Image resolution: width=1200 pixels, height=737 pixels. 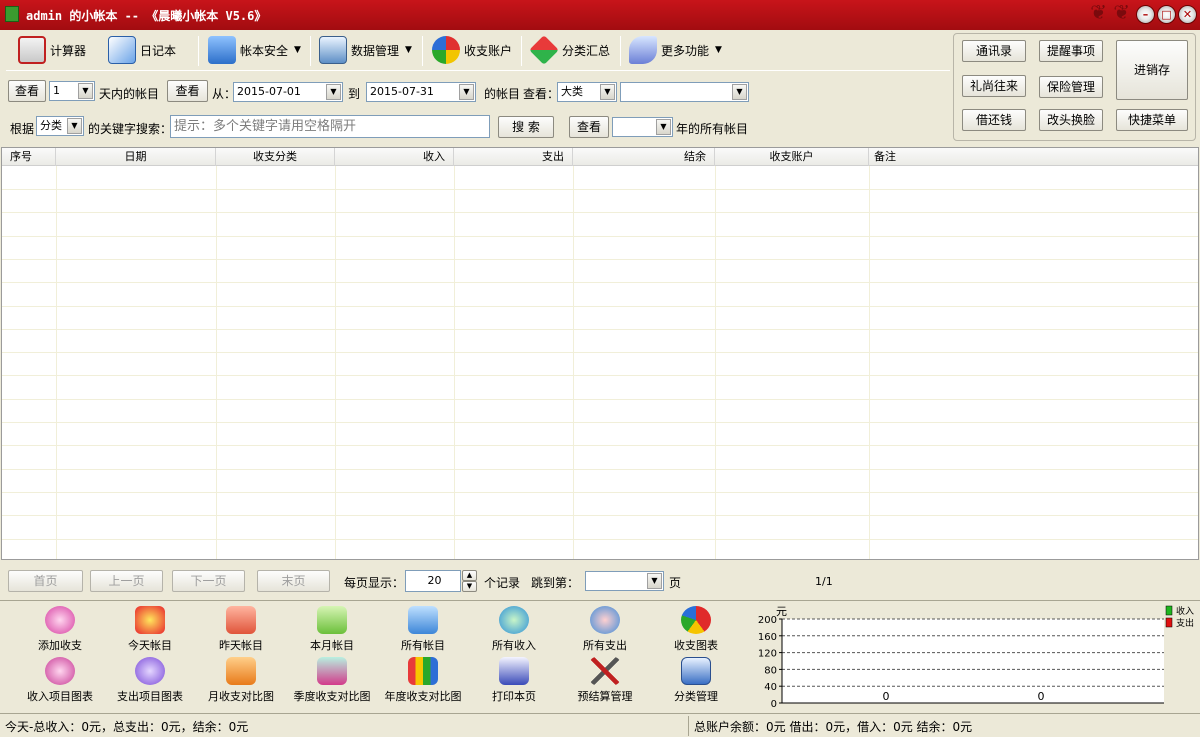 I want to click on cross-tools-icon, so click(x=605, y=671).